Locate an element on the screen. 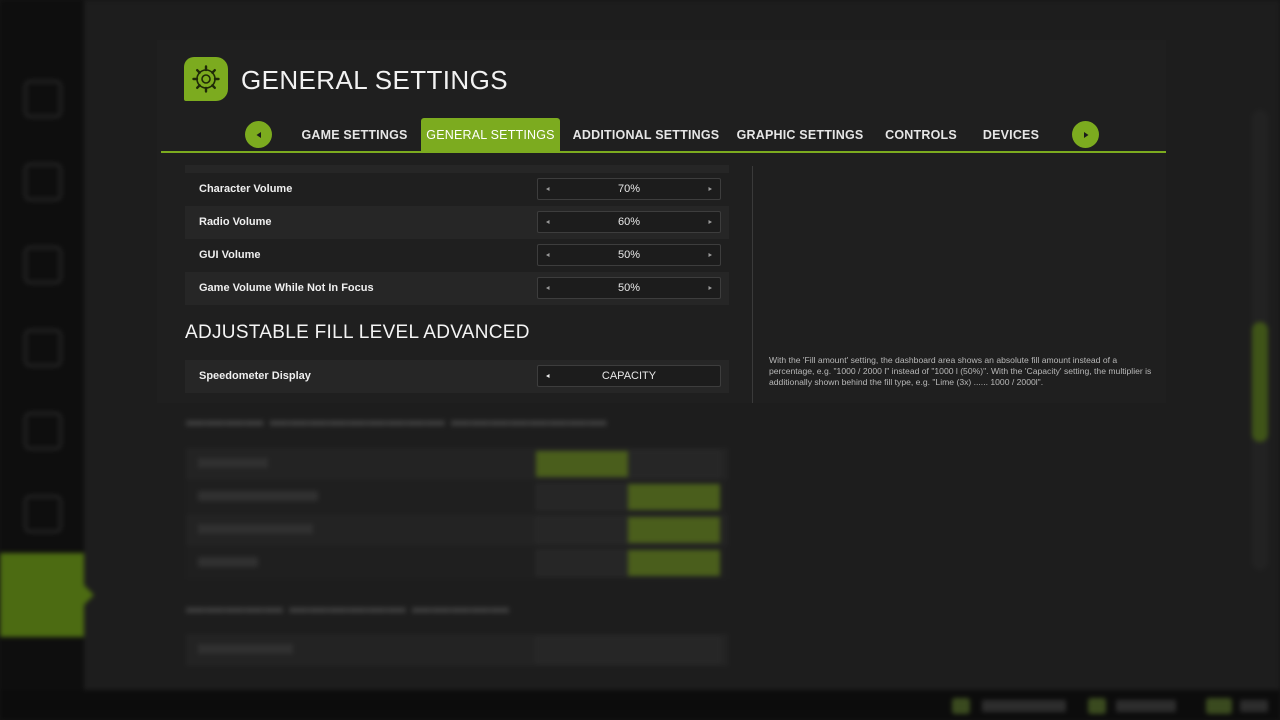 This screenshot has height=720, width=1280. selector-value: 70% is located at coordinates (629, 189).